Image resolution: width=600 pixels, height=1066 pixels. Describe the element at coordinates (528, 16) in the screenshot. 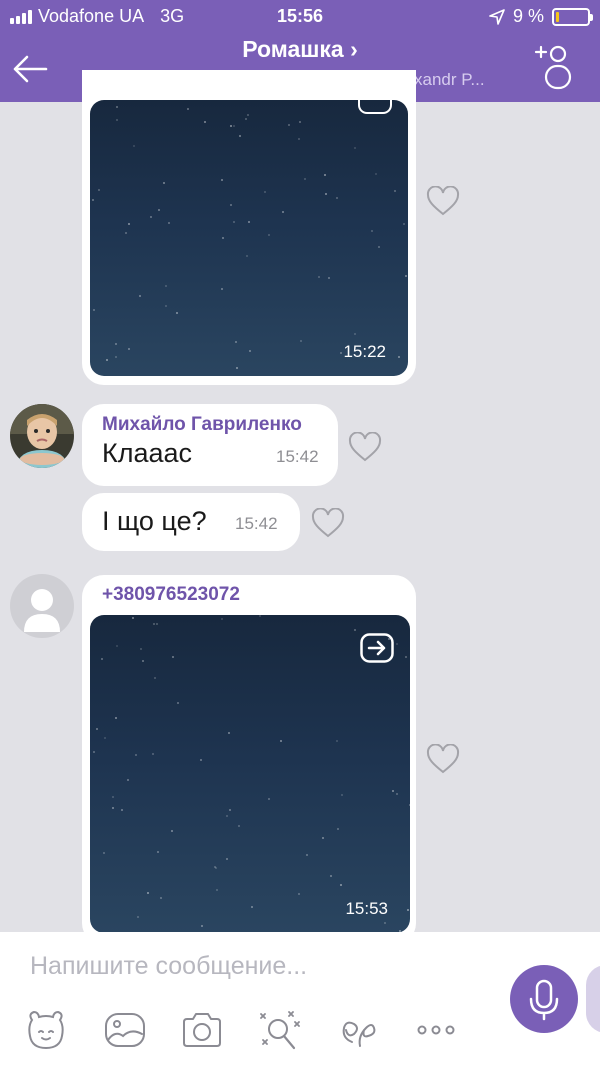

I see `battery-percent: 9 %` at that location.